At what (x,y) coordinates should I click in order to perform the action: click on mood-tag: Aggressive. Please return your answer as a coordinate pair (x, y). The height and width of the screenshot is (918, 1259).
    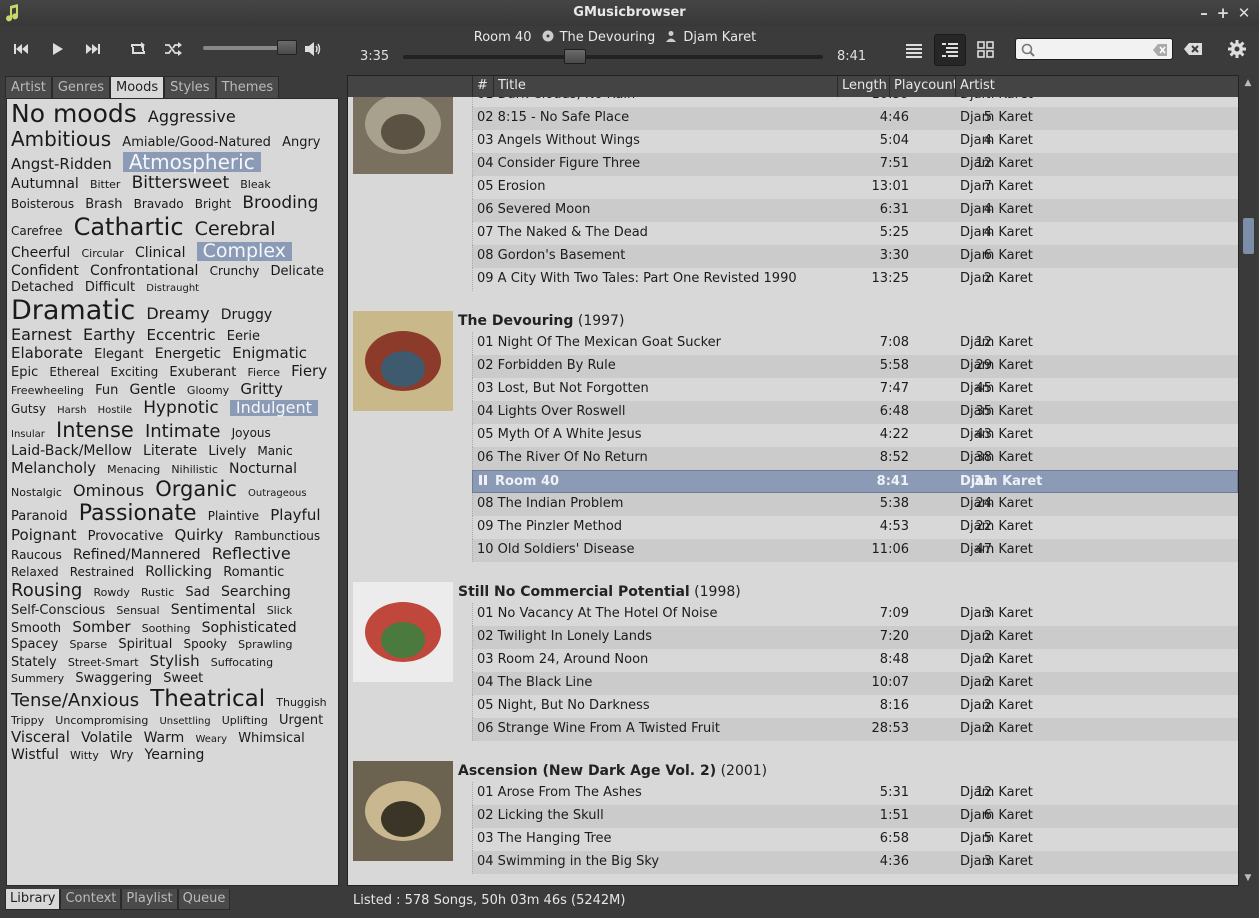
    Looking at the image, I should click on (192, 117).